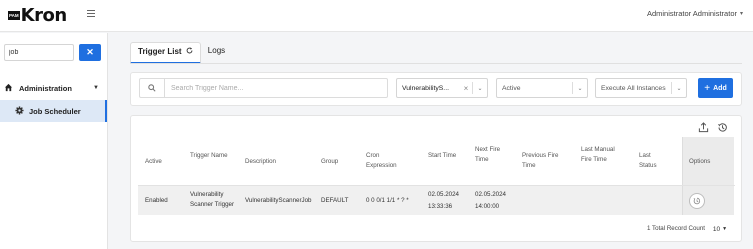  Describe the element at coordinates (488, 154) in the screenshot. I see `column-header-next-fire-time: Next Fire Time` at that location.